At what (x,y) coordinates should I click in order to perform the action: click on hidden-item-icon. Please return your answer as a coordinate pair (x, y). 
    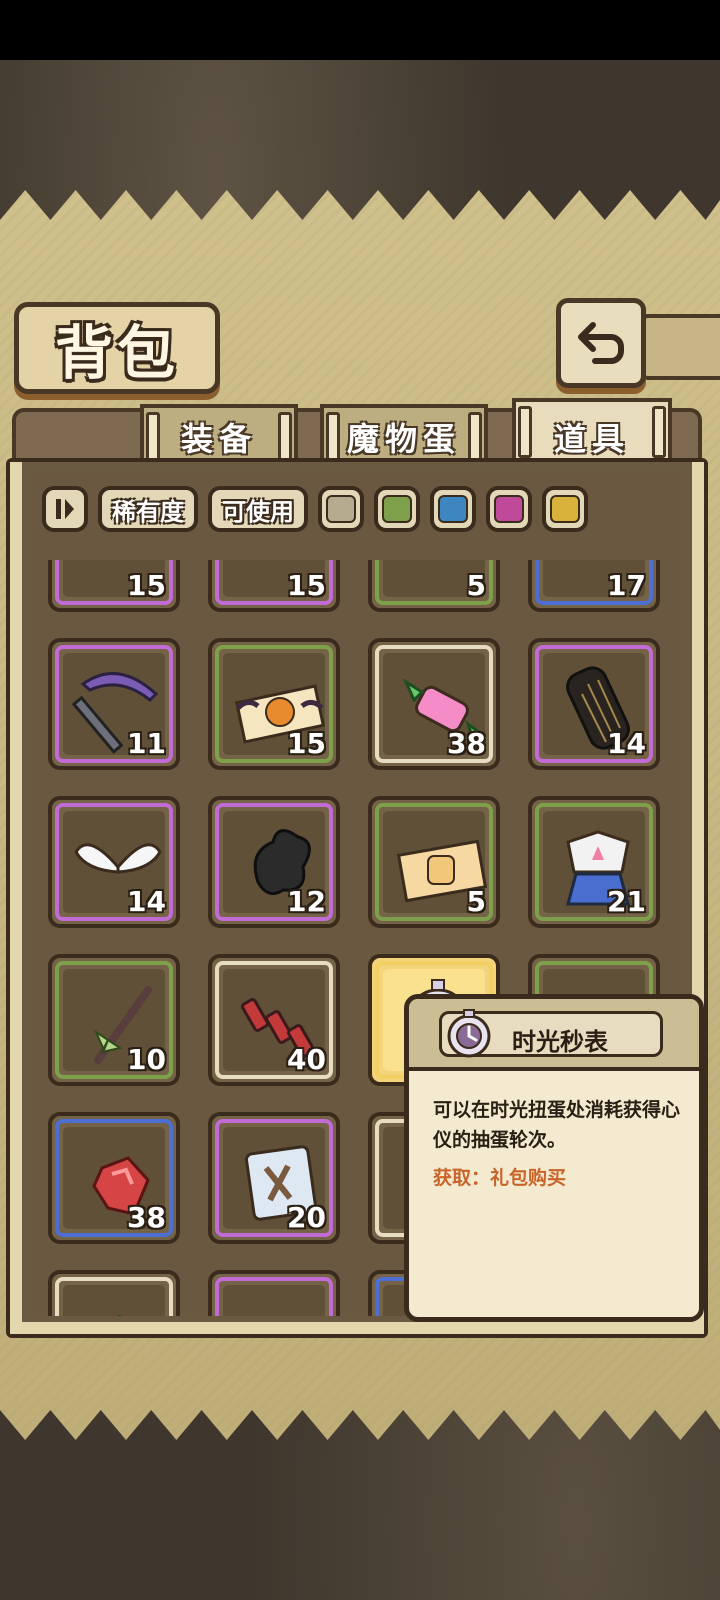
    Looking at the image, I should click on (278, 1301).